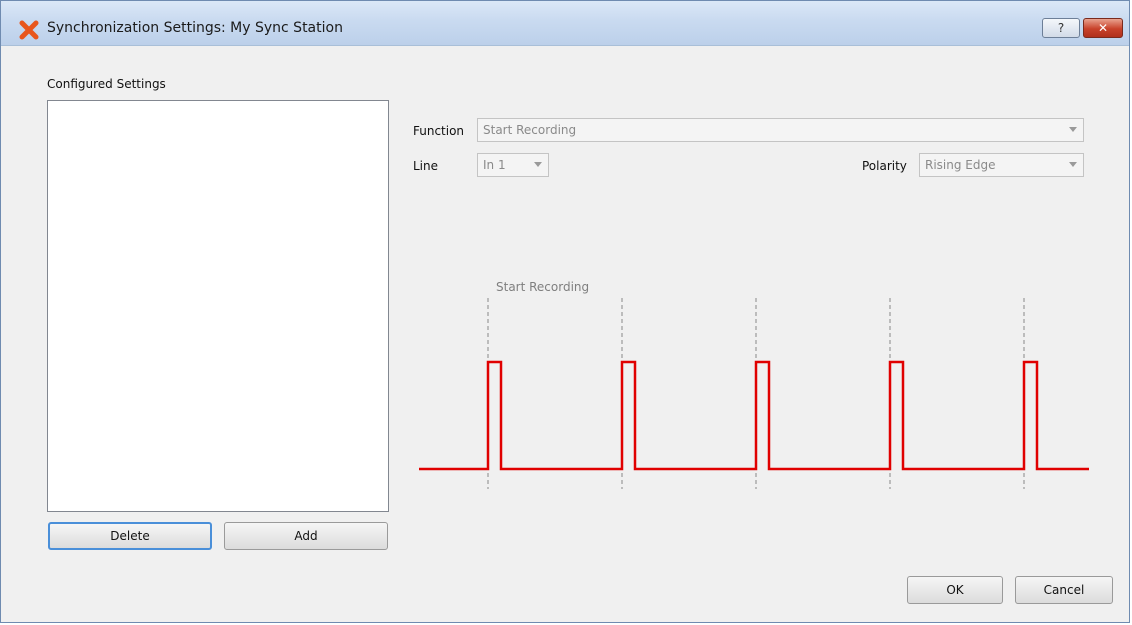 This screenshot has width=1132, height=625. I want to click on close-icon: ✕, so click(1103, 28).